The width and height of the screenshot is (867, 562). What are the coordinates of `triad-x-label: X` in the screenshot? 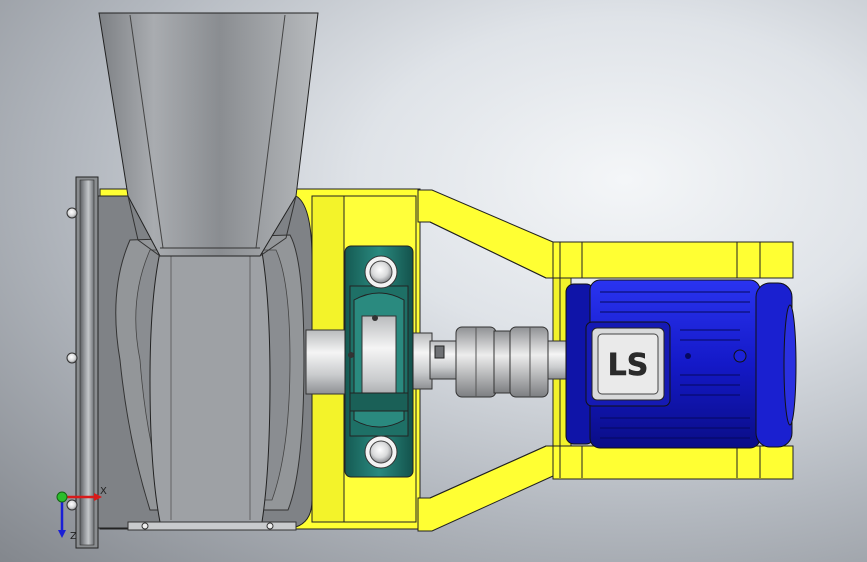 It's located at (103, 491).